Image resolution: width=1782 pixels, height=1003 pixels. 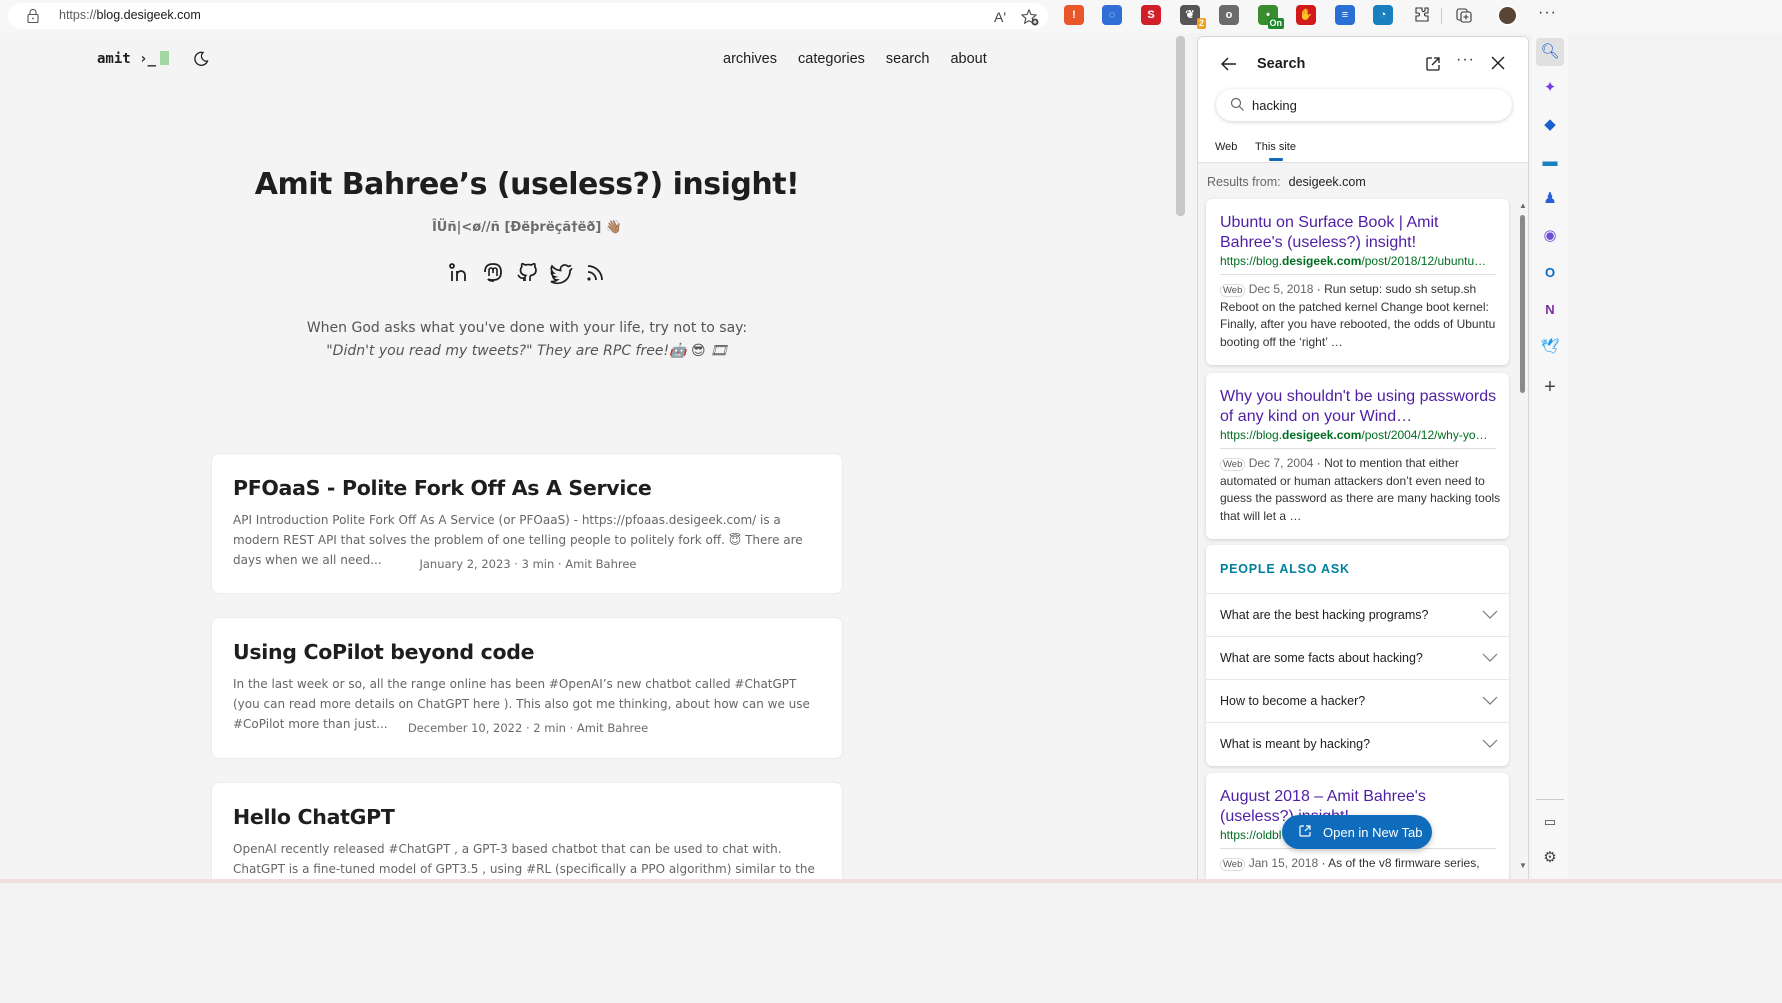 What do you see at coordinates (528, 564) in the screenshot?
I see `post-meta: January 2, 2023 · 3 min · Amit Bahree` at bounding box center [528, 564].